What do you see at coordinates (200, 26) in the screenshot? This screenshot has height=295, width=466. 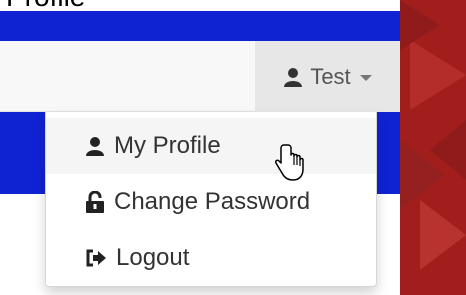 I see `top-blue-bar` at bounding box center [200, 26].